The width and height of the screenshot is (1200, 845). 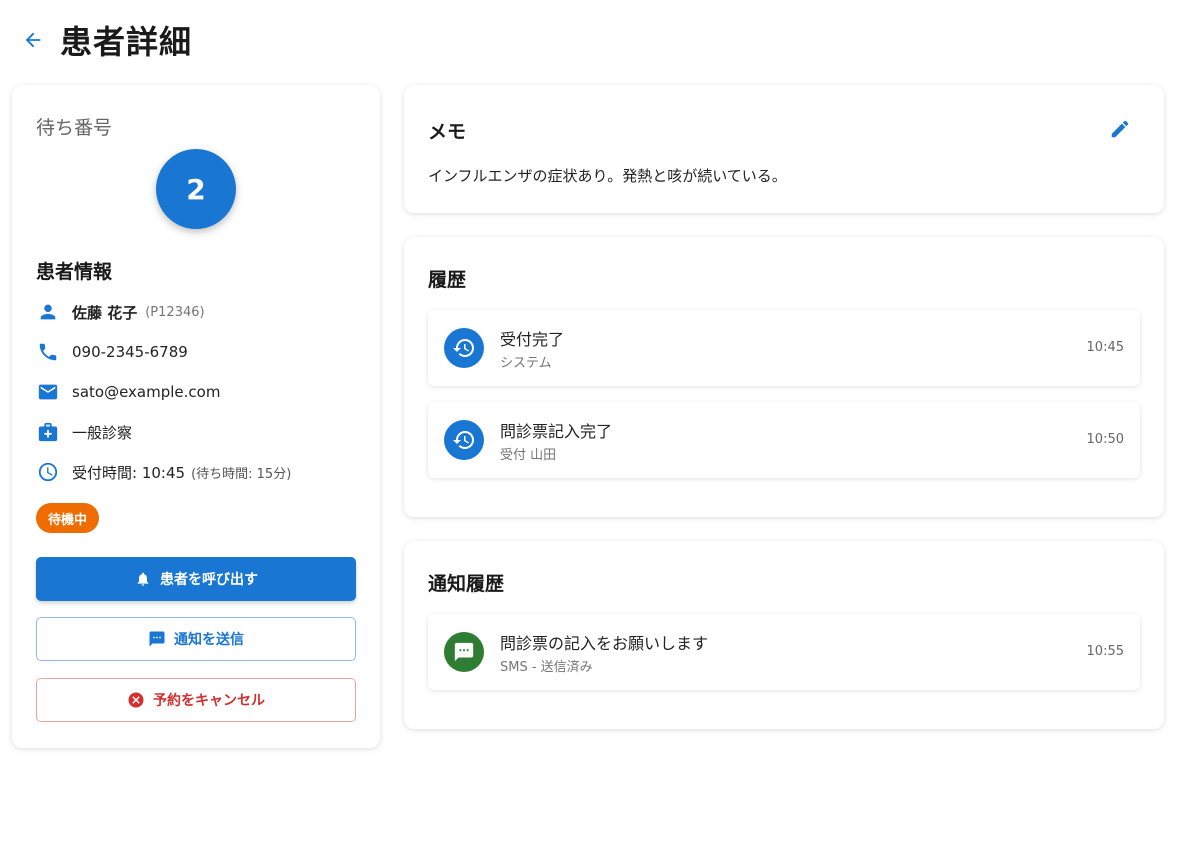 What do you see at coordinates (209, 580) in the screenshot?
I see `call-patient-label: 患者を呼び出す` at bounding box center [209, 580].